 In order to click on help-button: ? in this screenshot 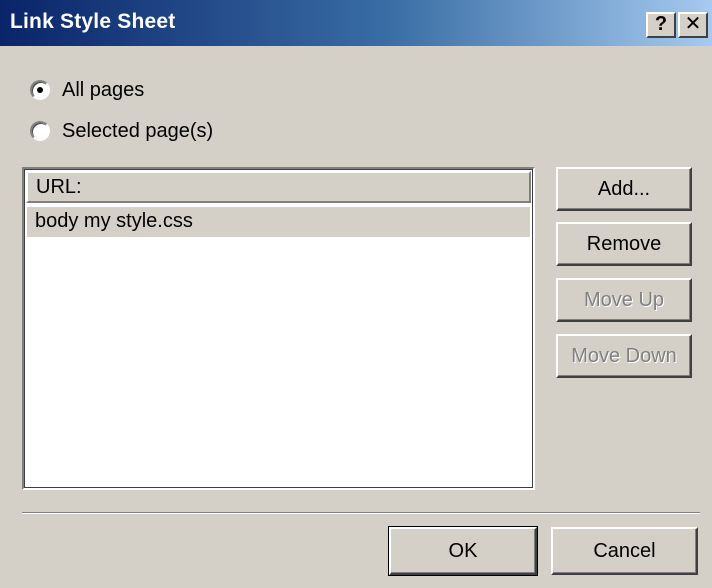, I will do `click(661, 25)`.